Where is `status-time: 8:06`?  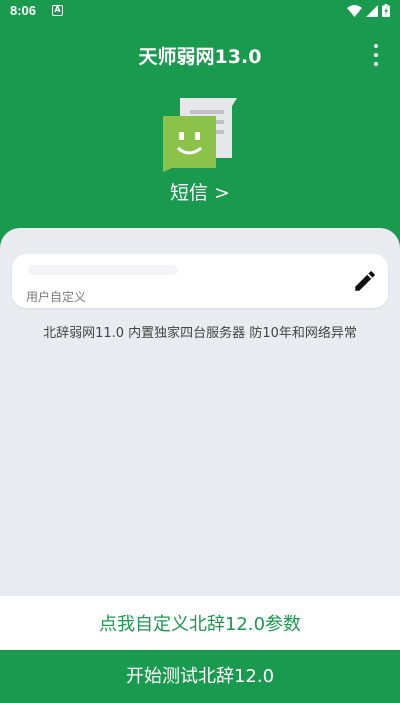 status-time: 8:06 is located at coordinates (23, 10).